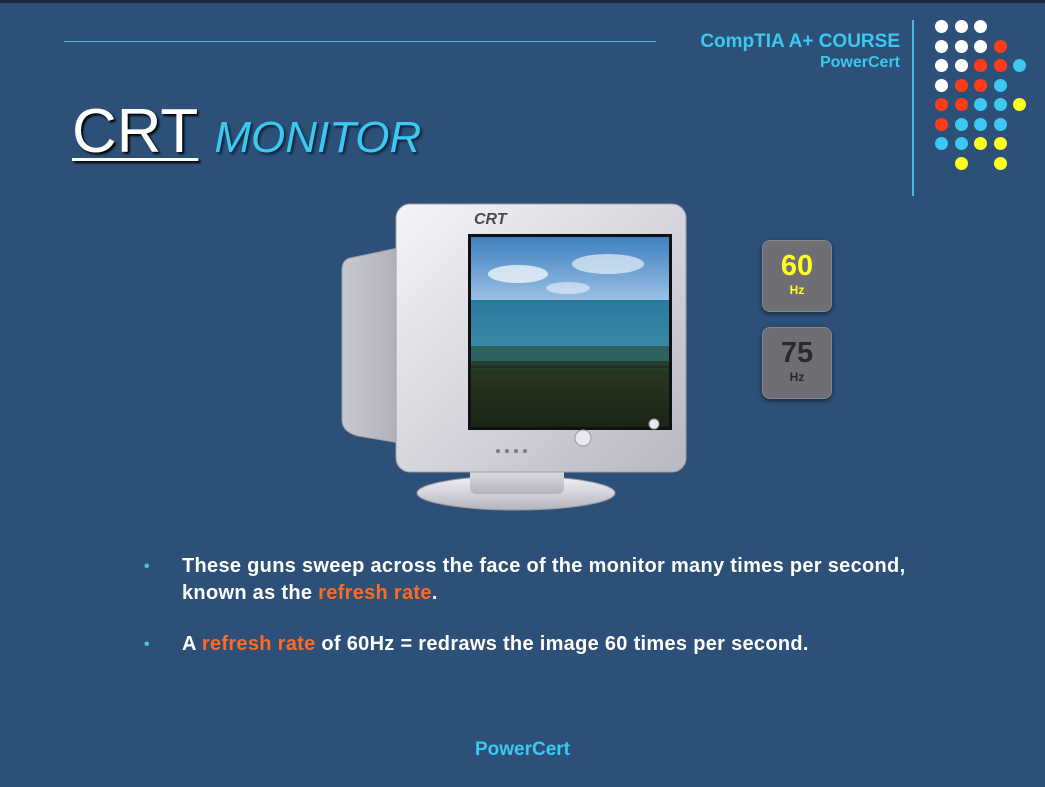 The image size is (1045, 787). Describe the element at coordinates (318, 137) in the screenshot. I see `title-sub: MONITOR` at that location.